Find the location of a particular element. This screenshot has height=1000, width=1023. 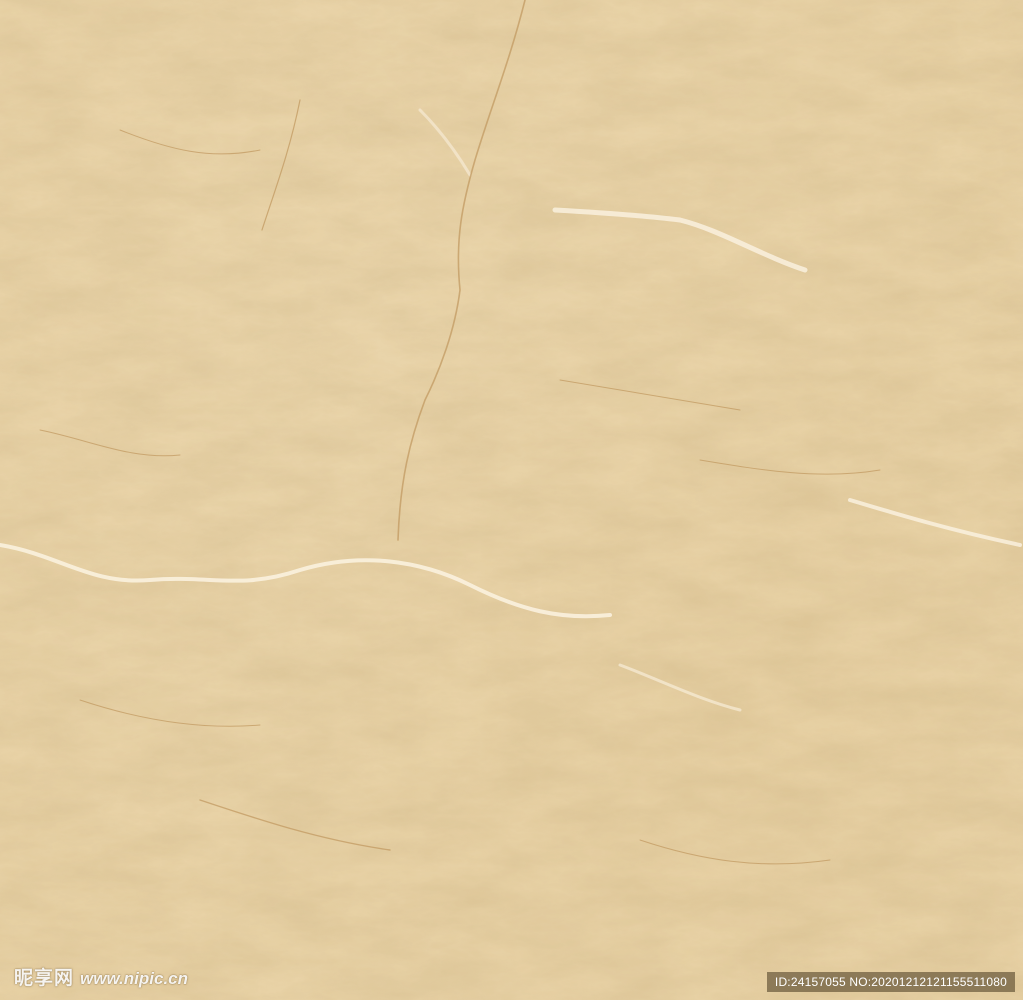

watermark-url: www.nipic.cn is located at coordinates (134, 978).